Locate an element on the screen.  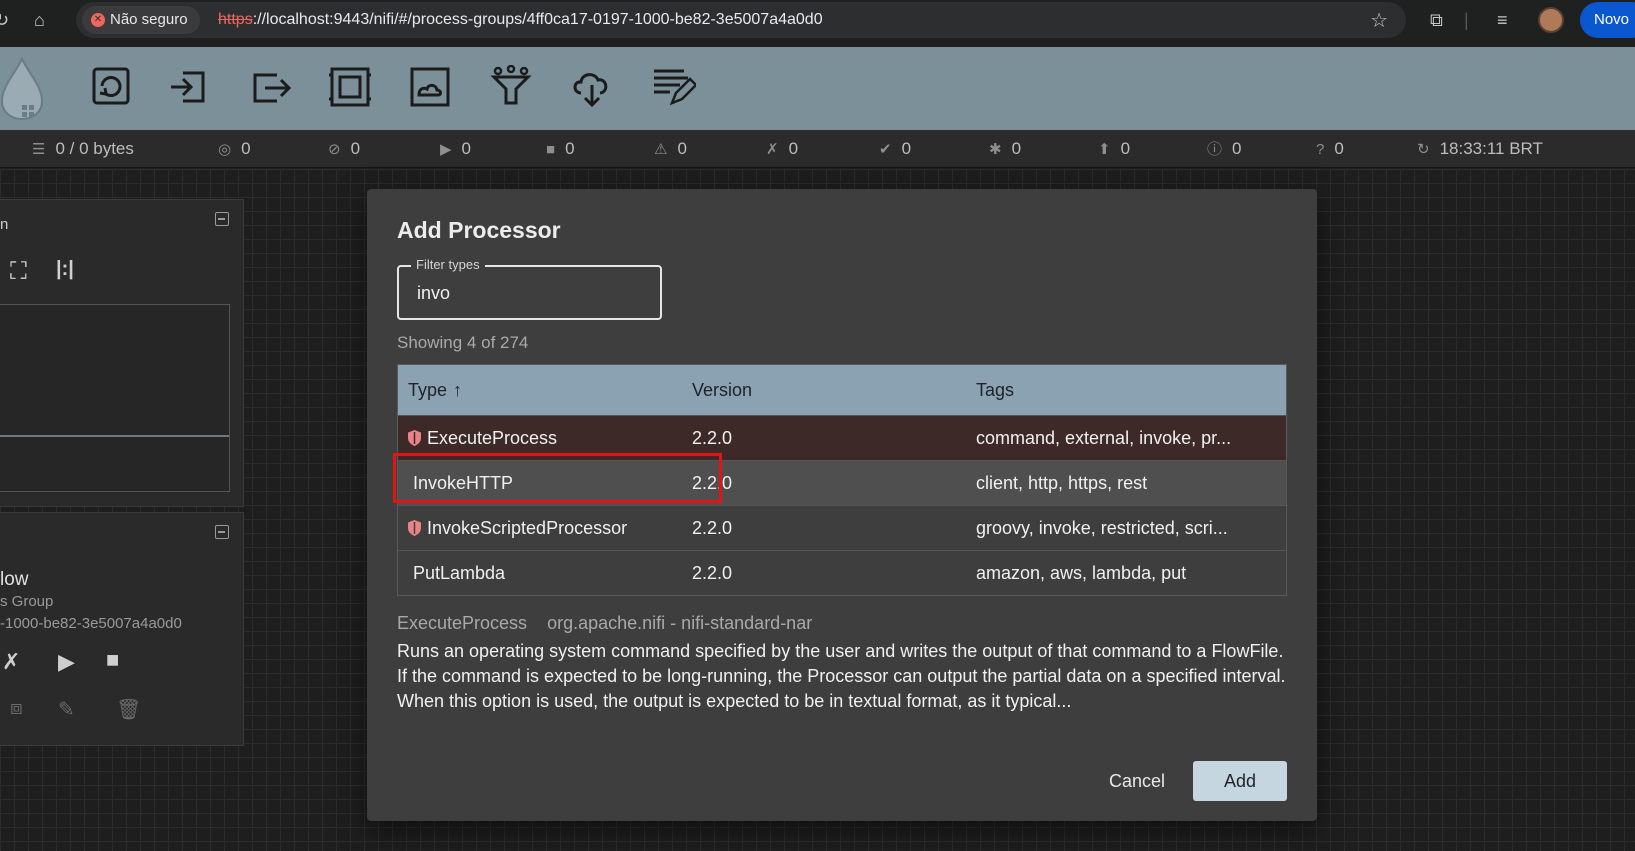
reload-icon: ↻ is located at coordinates (4, 20).